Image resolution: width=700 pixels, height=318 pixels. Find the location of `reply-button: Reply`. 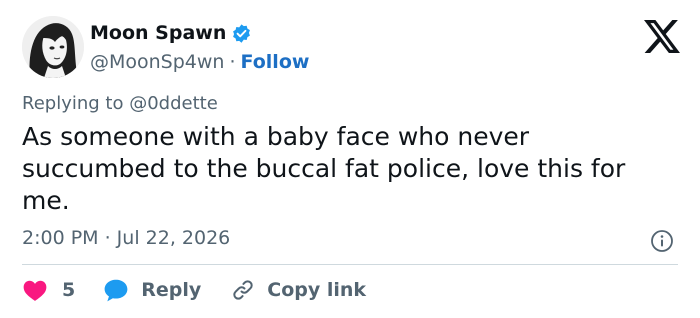

reply-button: Reply is located at coordinates (152, 290).